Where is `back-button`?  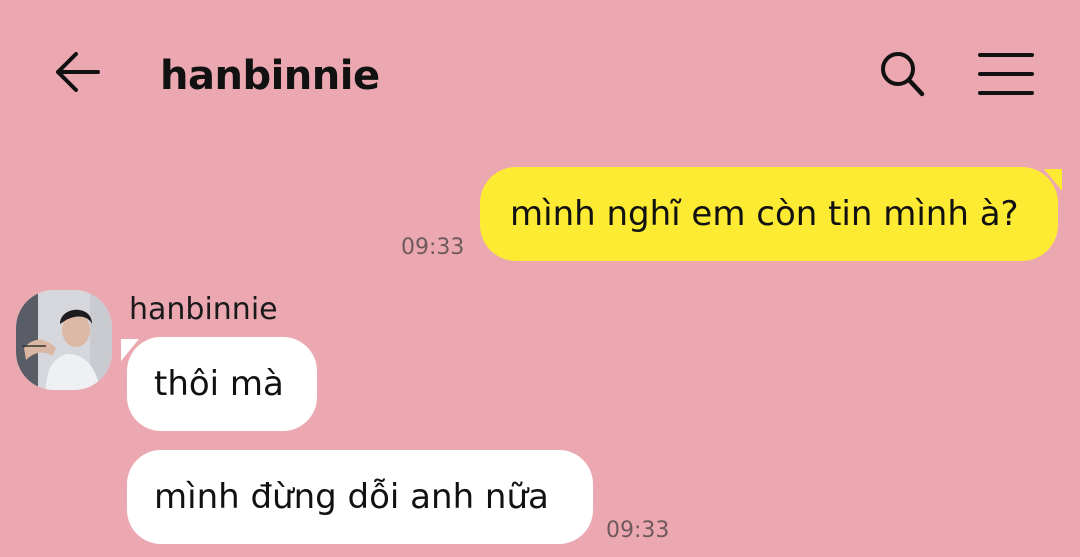
back-button is located at coordinates (76, 74).